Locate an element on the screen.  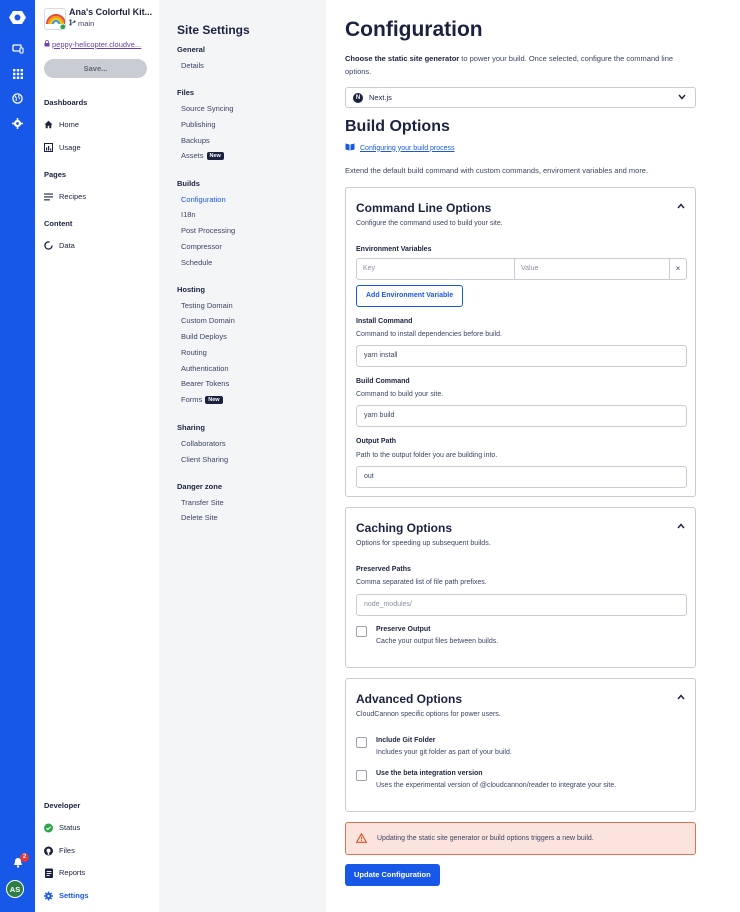
build-command-hint: Command to build your site. is located at coordinates (400, 394).